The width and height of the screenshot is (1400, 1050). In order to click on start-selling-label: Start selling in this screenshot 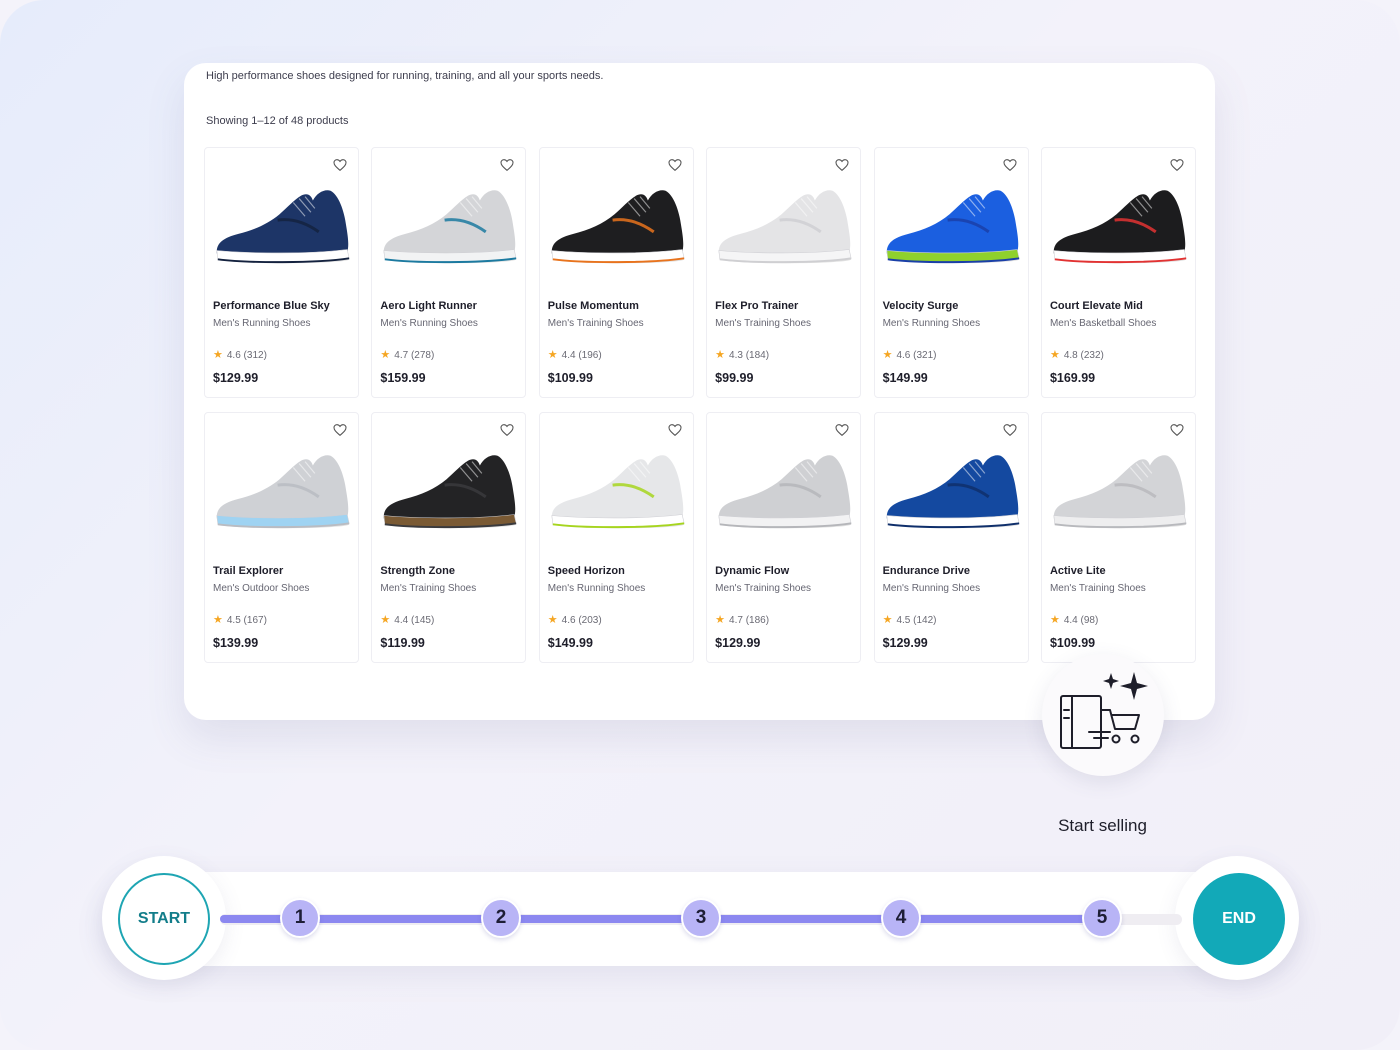, I will do `click(1102, 825)`.